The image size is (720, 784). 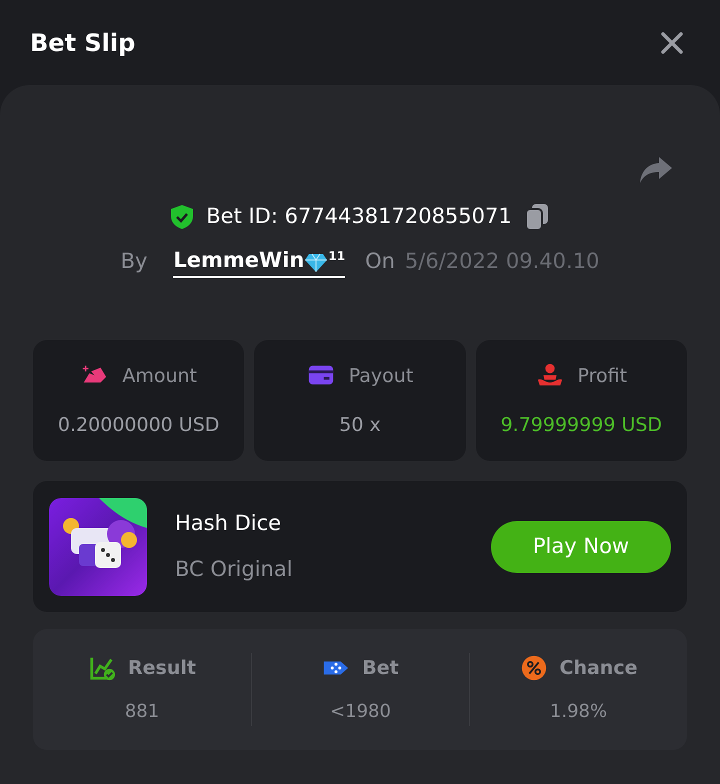 I want to click on game-provider: BC Original, so click(x=234, y=569).